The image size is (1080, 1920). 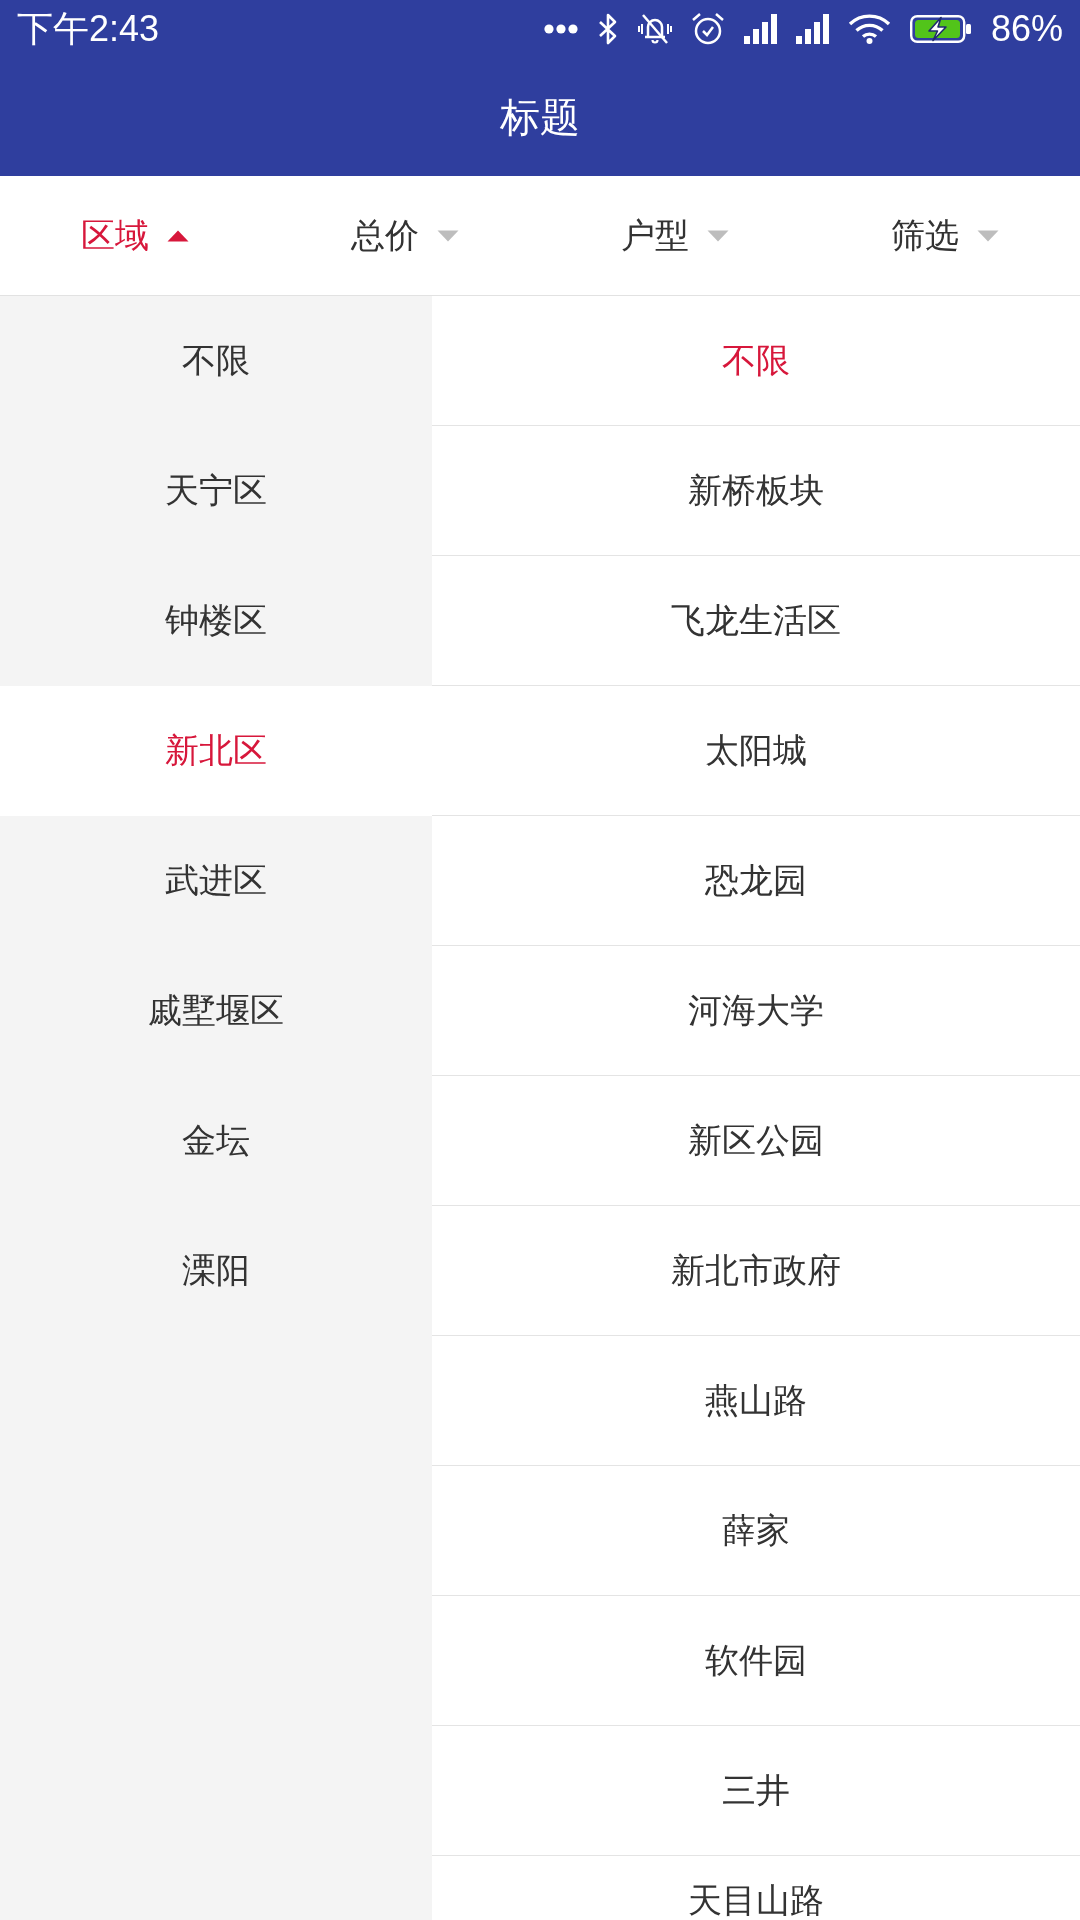 I want to click on filter-tab: 总价, so click(x=405, y=235).